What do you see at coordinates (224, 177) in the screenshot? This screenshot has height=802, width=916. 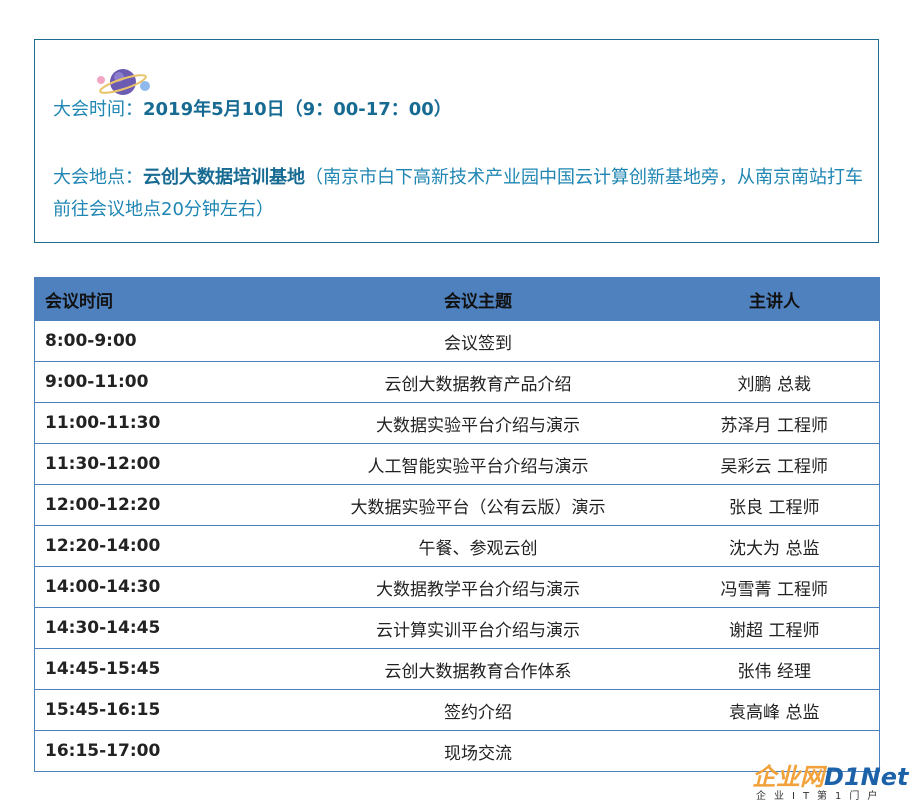 I see `event-place-value: 云创大数据培训基地` at bounding box center [224, 177].